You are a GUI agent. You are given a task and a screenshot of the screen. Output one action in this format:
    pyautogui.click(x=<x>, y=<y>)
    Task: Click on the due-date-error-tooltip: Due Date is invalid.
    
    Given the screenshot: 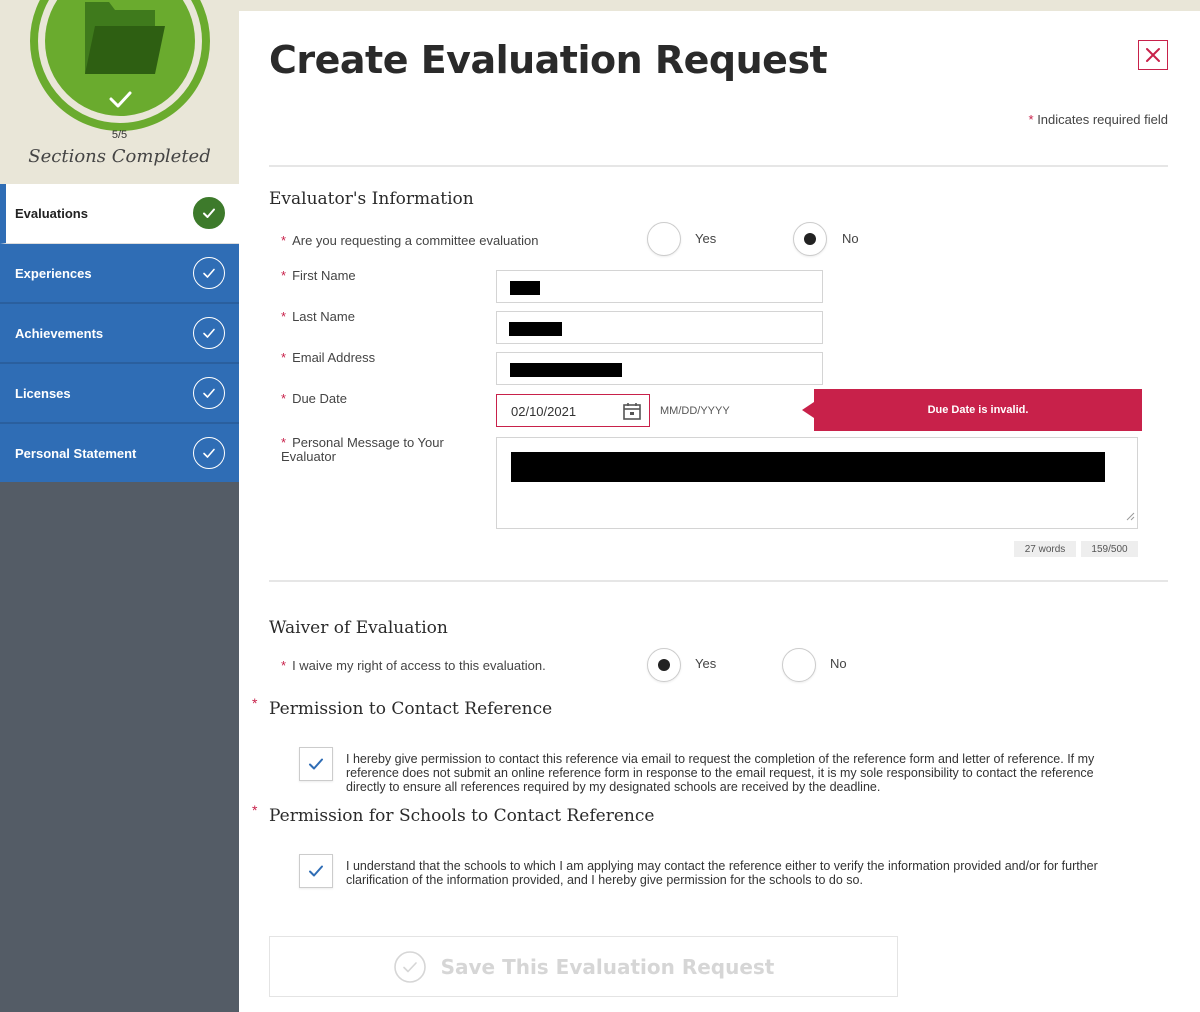 What is the action you would take?
    pyautogui.click(x=972, y=410)
    